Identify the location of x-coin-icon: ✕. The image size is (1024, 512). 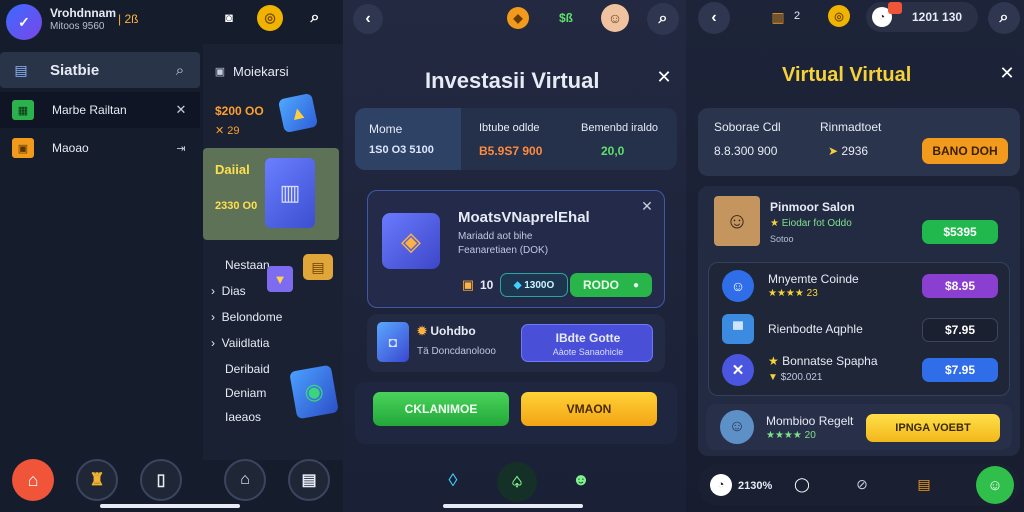
(738, 370).